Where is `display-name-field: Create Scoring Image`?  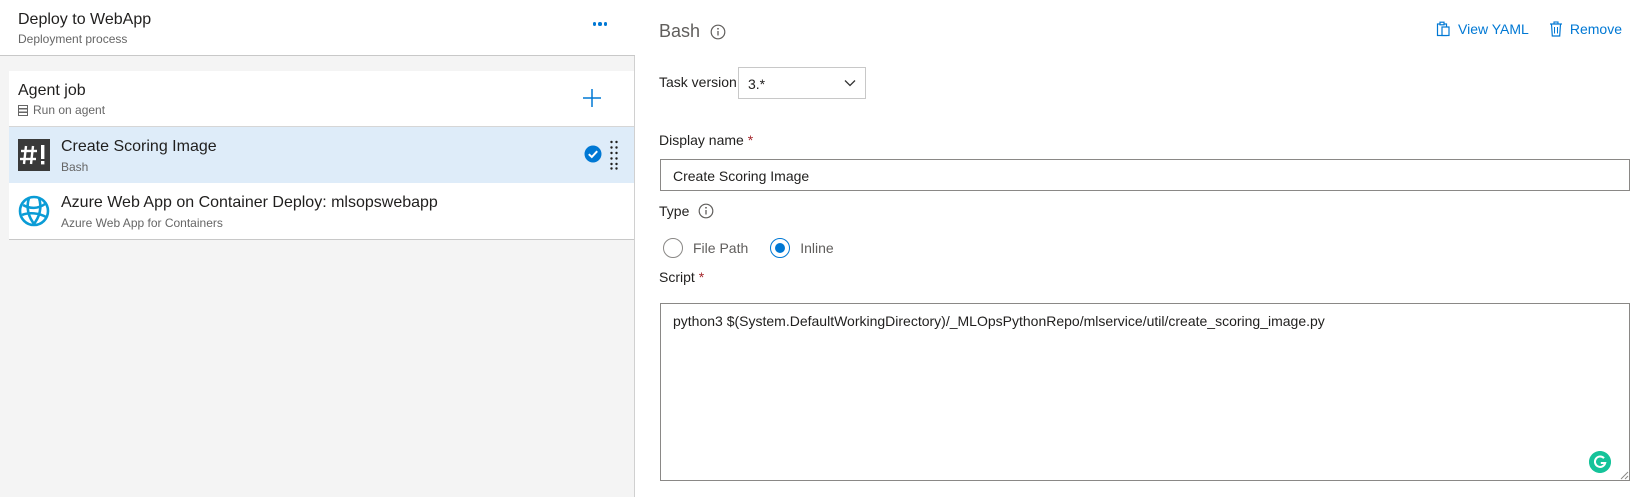
display-name-field: Create Scoring Image is located at coordinates (1145, 175).